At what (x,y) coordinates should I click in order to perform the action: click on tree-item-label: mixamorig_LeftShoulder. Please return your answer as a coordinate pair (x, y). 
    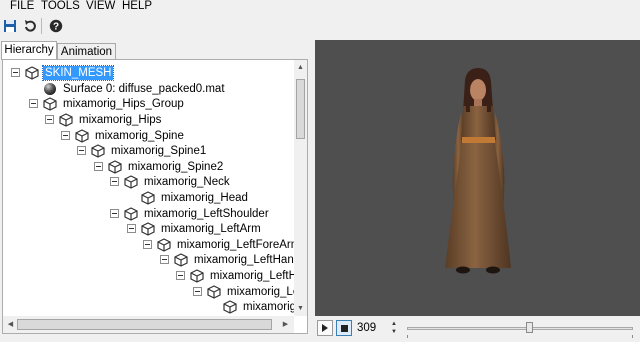
    Looking at the image, I should click on (206, 213).